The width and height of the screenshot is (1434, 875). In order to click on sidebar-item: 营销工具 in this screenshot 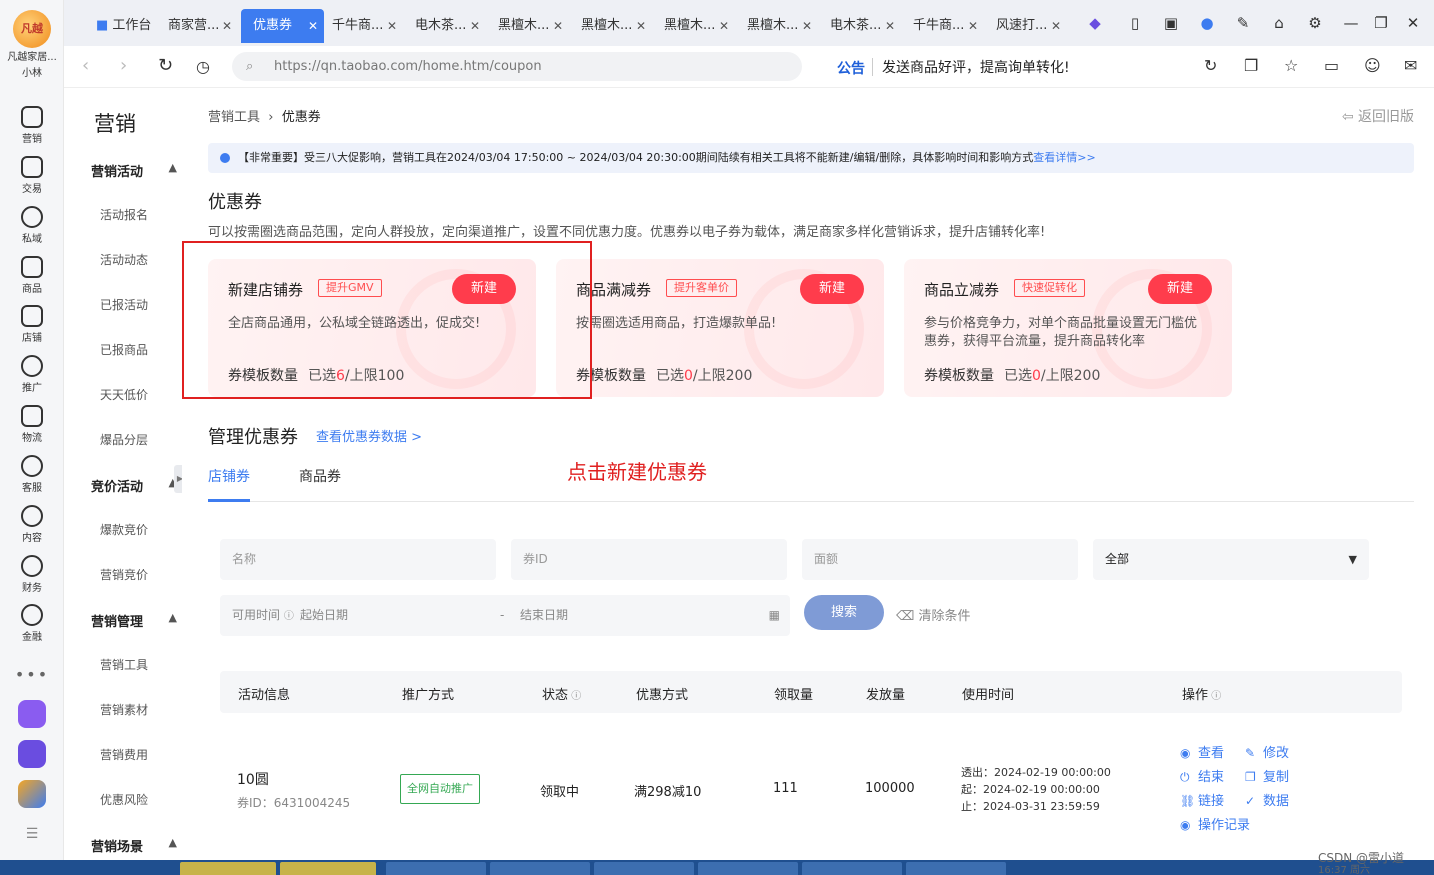, I will do `click(124, 664)`.